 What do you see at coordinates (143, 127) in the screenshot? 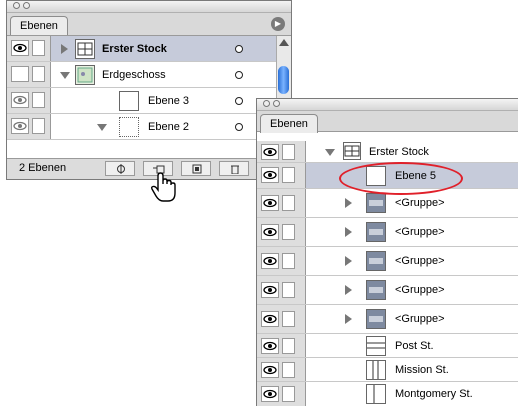
I see `layer-row: Ebene 2` at bounding box center [143, 127].